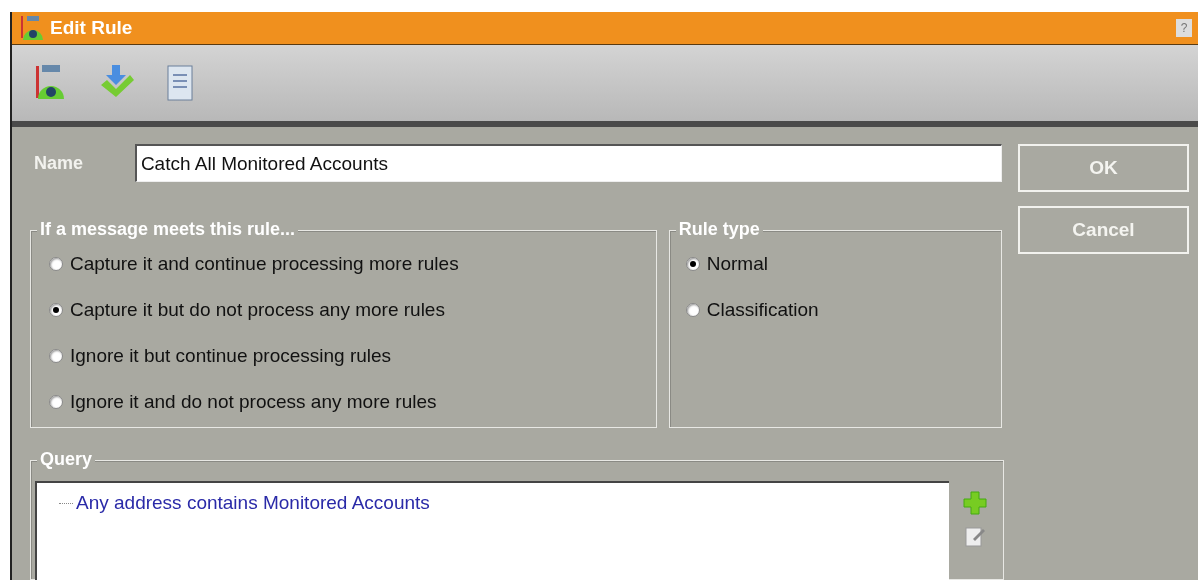 This screenshot has width=1198, height=580. I want to click on dialog-button: OK, so click(1103, 168).